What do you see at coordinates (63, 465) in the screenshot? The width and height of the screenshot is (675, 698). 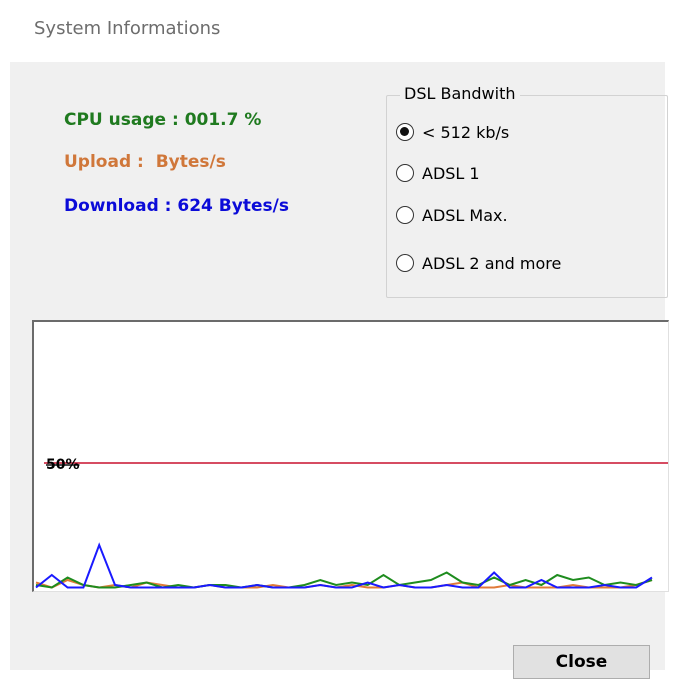 I see `threshold-label: 50%` at bounding box center [63, 465].